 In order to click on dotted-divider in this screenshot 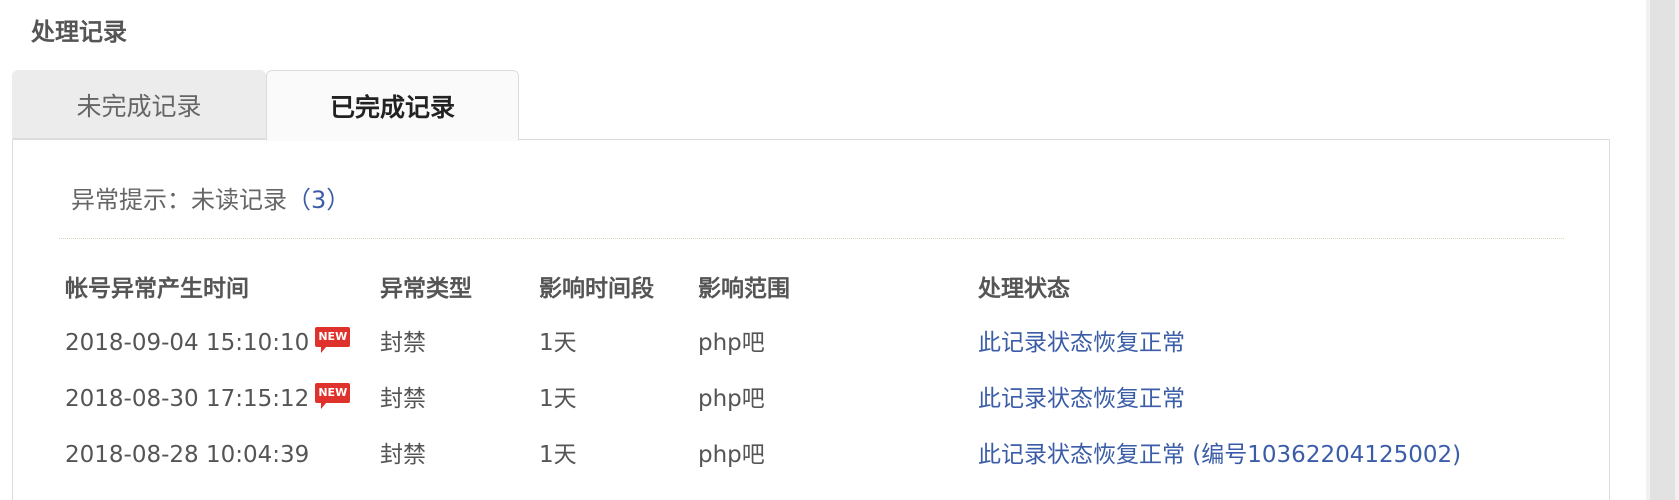, I will do `click(811, 238)`.